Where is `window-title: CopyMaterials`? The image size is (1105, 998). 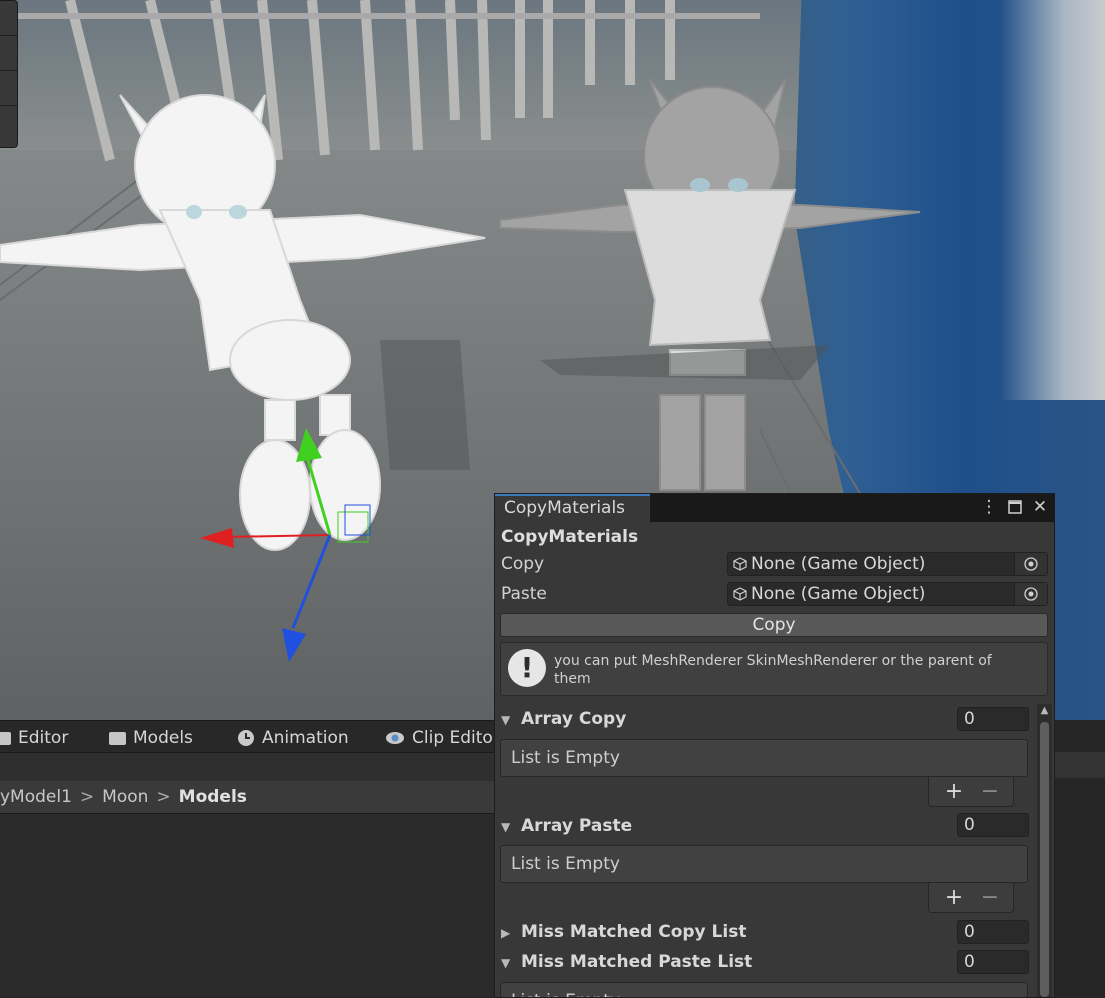 window-title: CopyMaterials is located at coordinates (570, 537).